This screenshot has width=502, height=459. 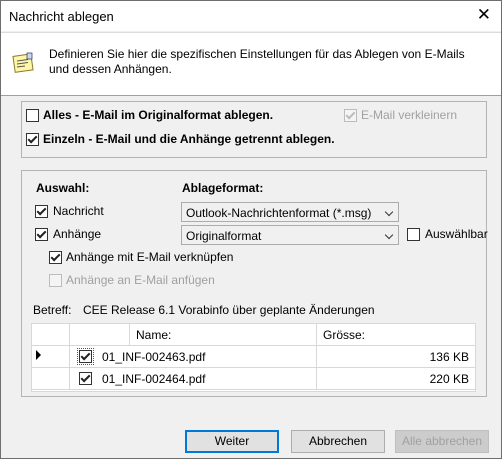 I want to click on table-header-rowmark, so click(x=51, y=335).